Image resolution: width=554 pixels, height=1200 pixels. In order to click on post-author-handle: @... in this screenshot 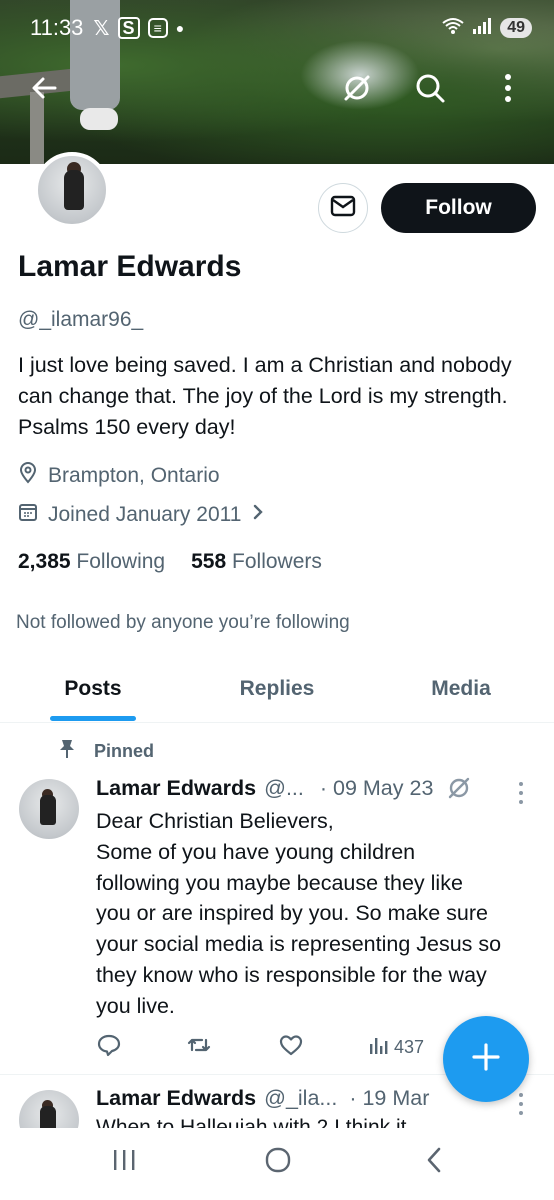, I will do `click(284, 788)`.